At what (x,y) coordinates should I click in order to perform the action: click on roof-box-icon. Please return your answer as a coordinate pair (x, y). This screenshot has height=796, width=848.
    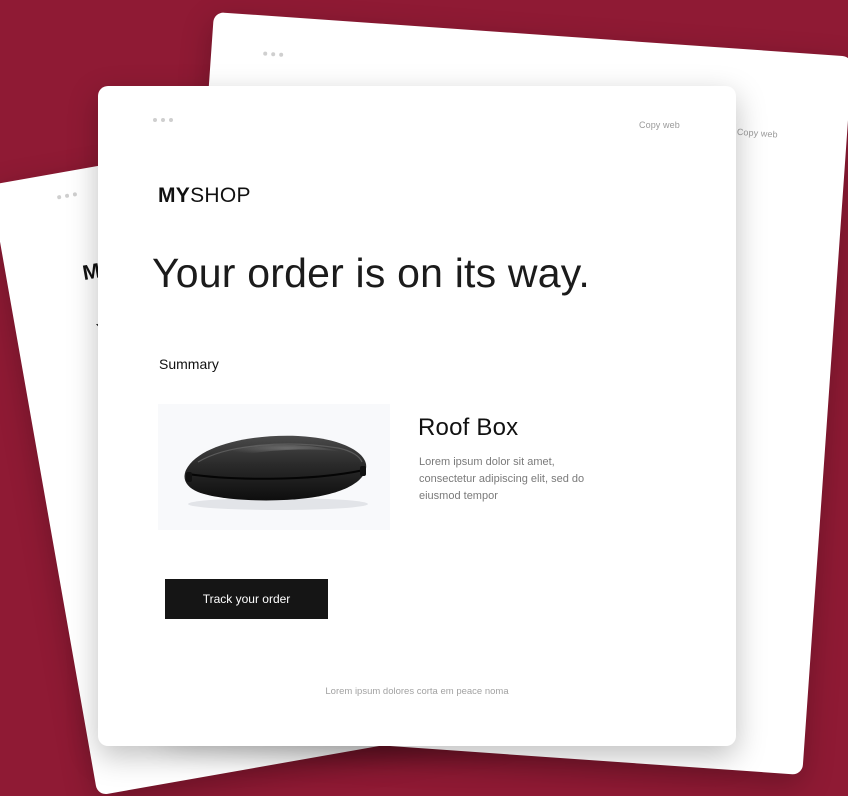
    Looking at the image, I should click on (276, 472).